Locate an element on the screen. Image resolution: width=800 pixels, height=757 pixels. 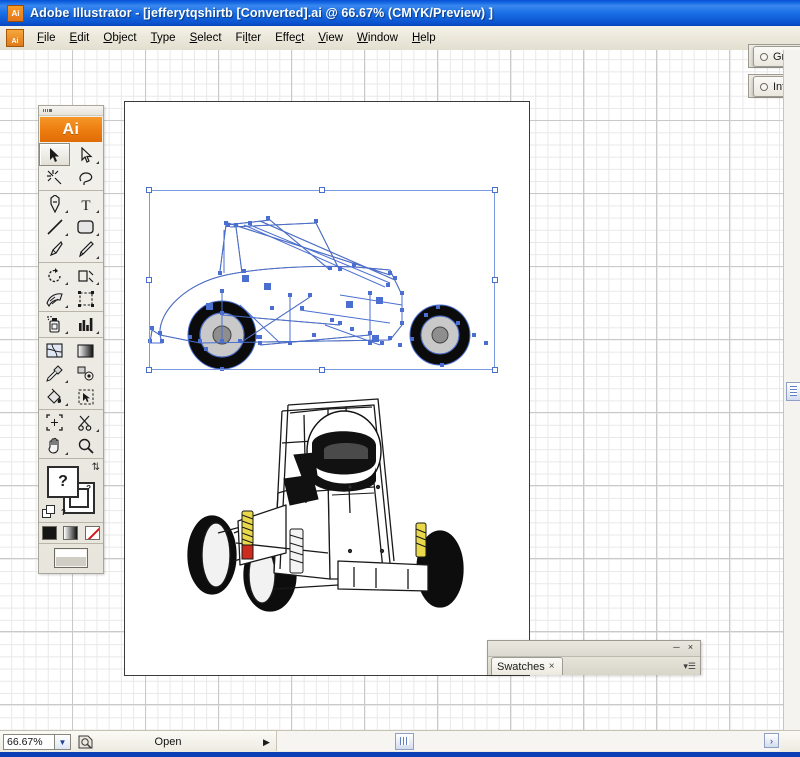
swatches-tab-close-icon: × is located at coordinates (552, 666).